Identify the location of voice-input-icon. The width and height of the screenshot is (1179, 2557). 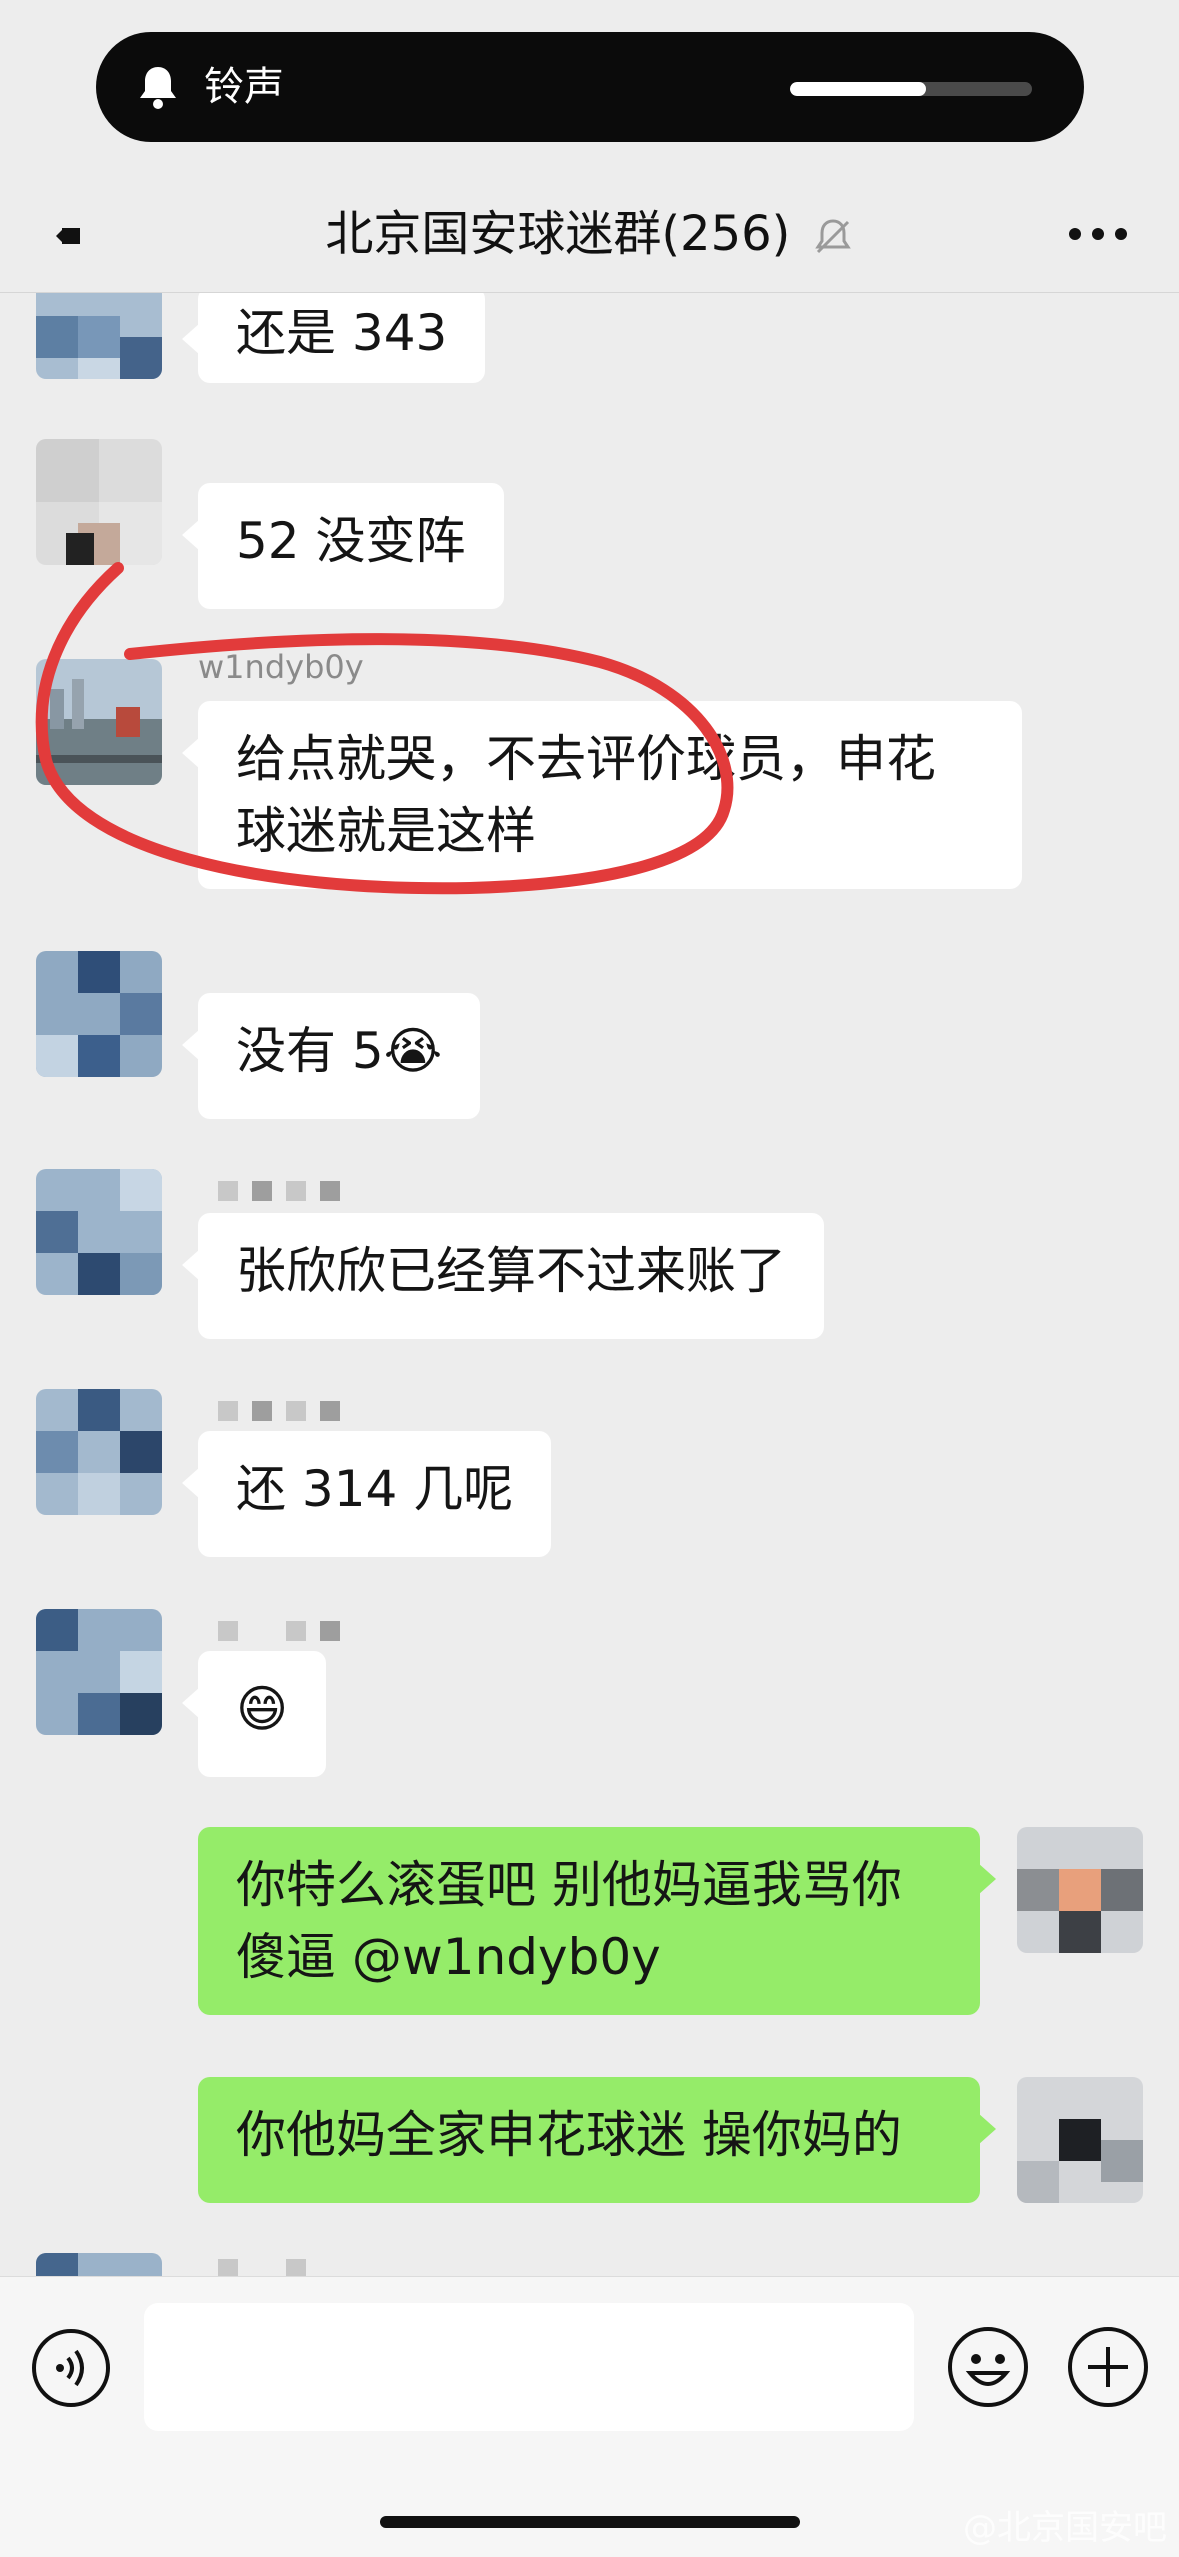
(71, 2368).